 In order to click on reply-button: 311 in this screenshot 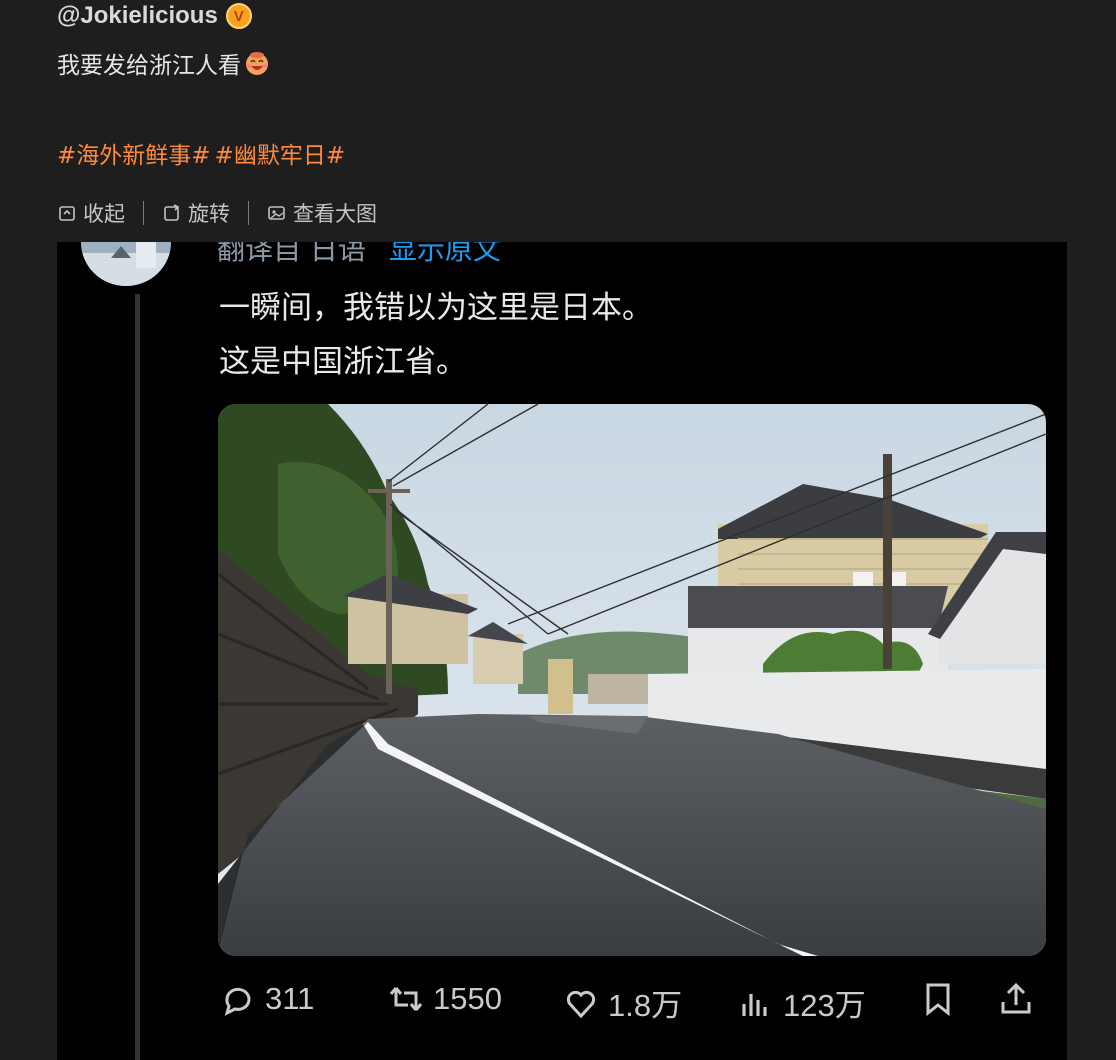, I will do `click(266, 999)`.